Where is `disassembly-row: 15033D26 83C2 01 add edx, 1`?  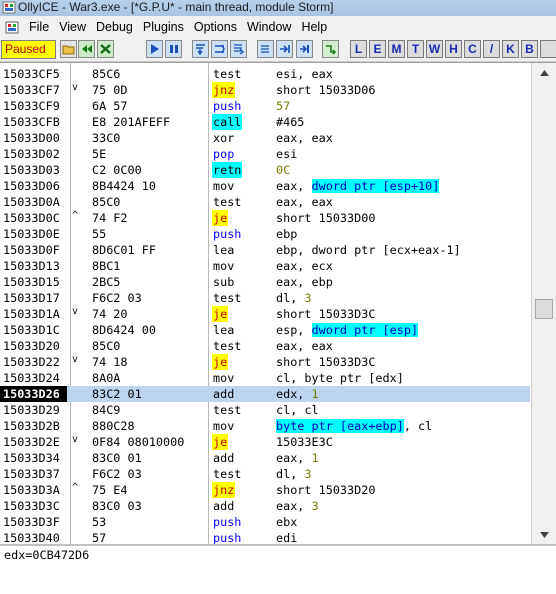 disassembly-row: 15033D26 83C2 01 add edx, 1 is located at coordinates (265, 394).